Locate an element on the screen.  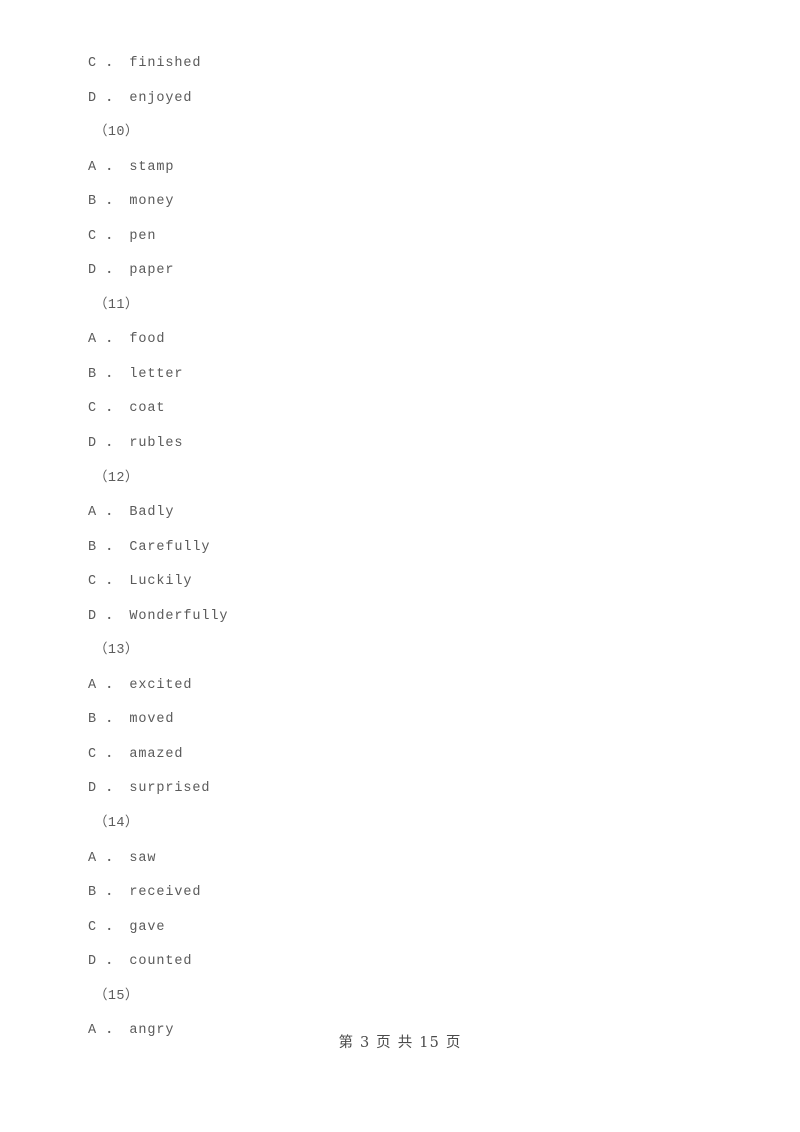
question-number: （10） is located at coordinates (116, 133).